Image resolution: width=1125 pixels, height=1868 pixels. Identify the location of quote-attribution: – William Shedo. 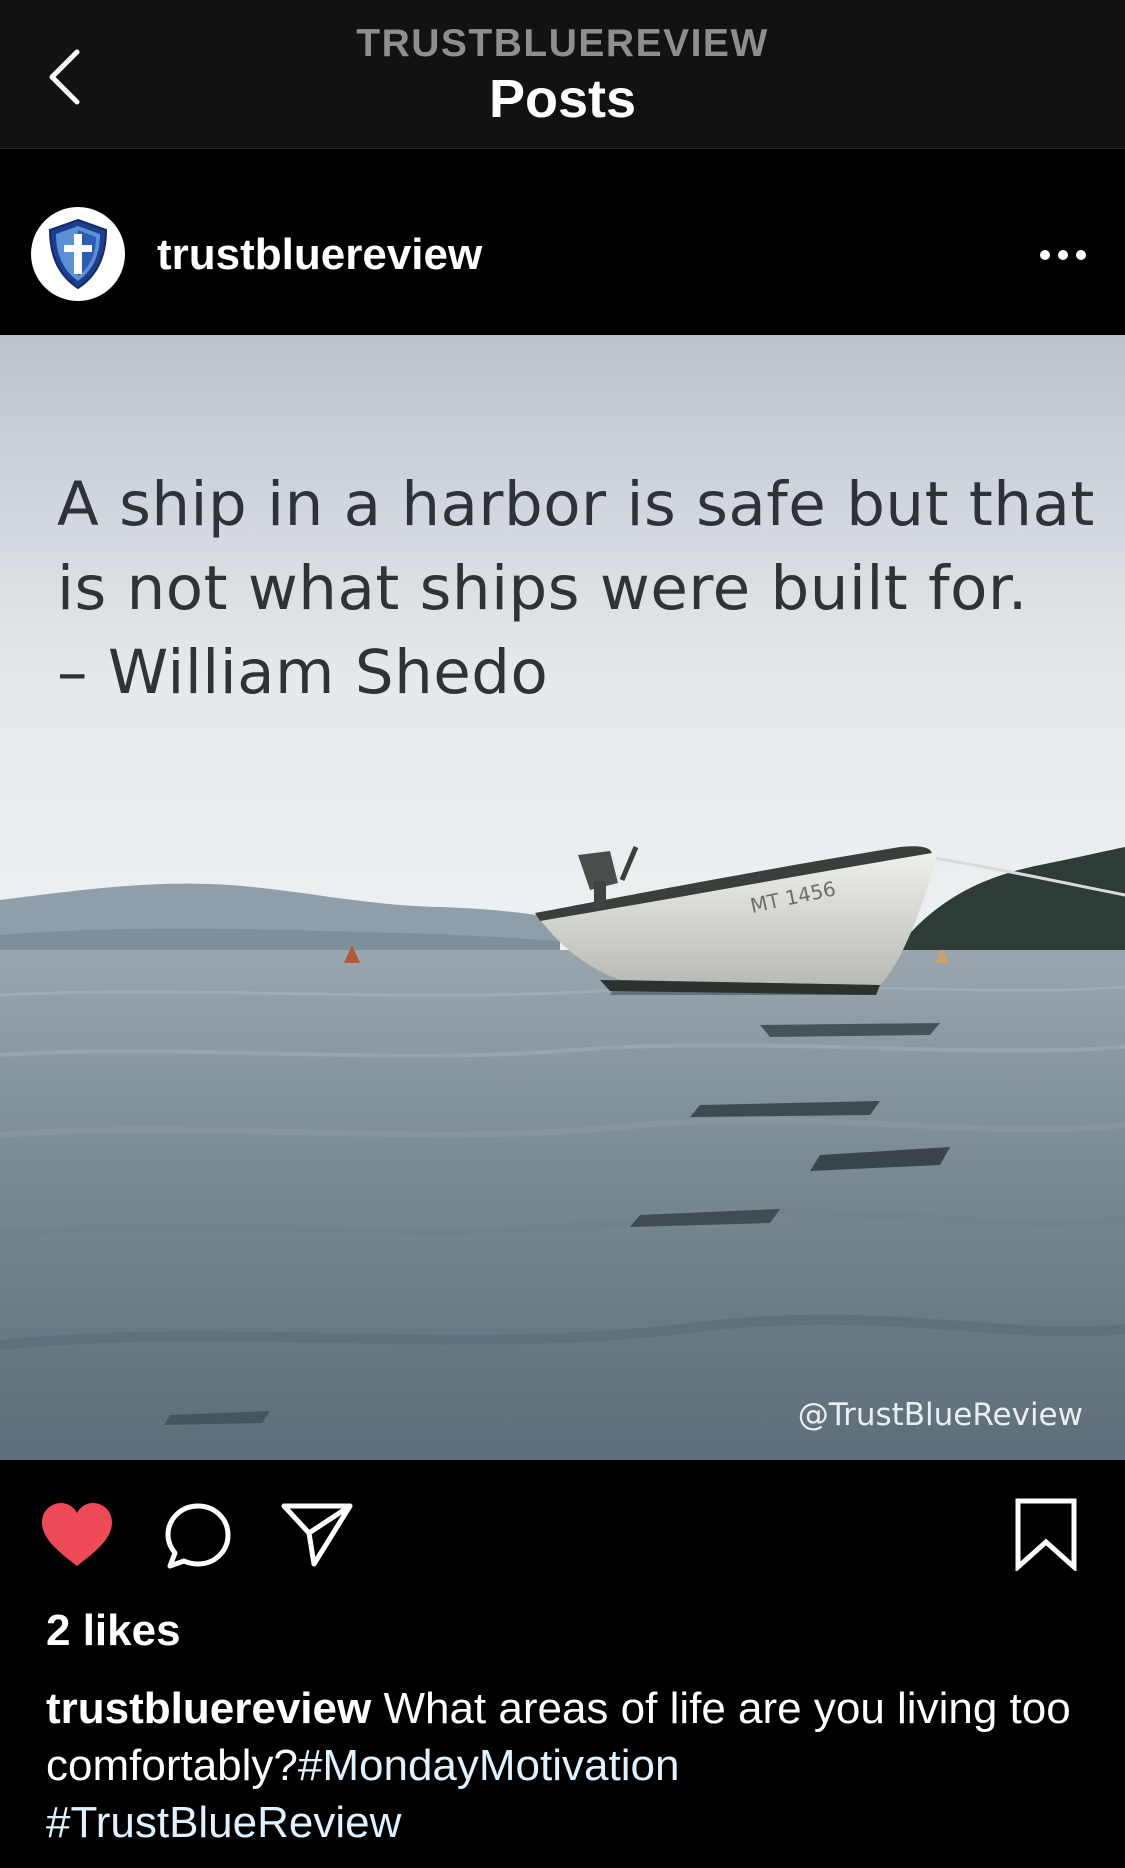
(303, 672).